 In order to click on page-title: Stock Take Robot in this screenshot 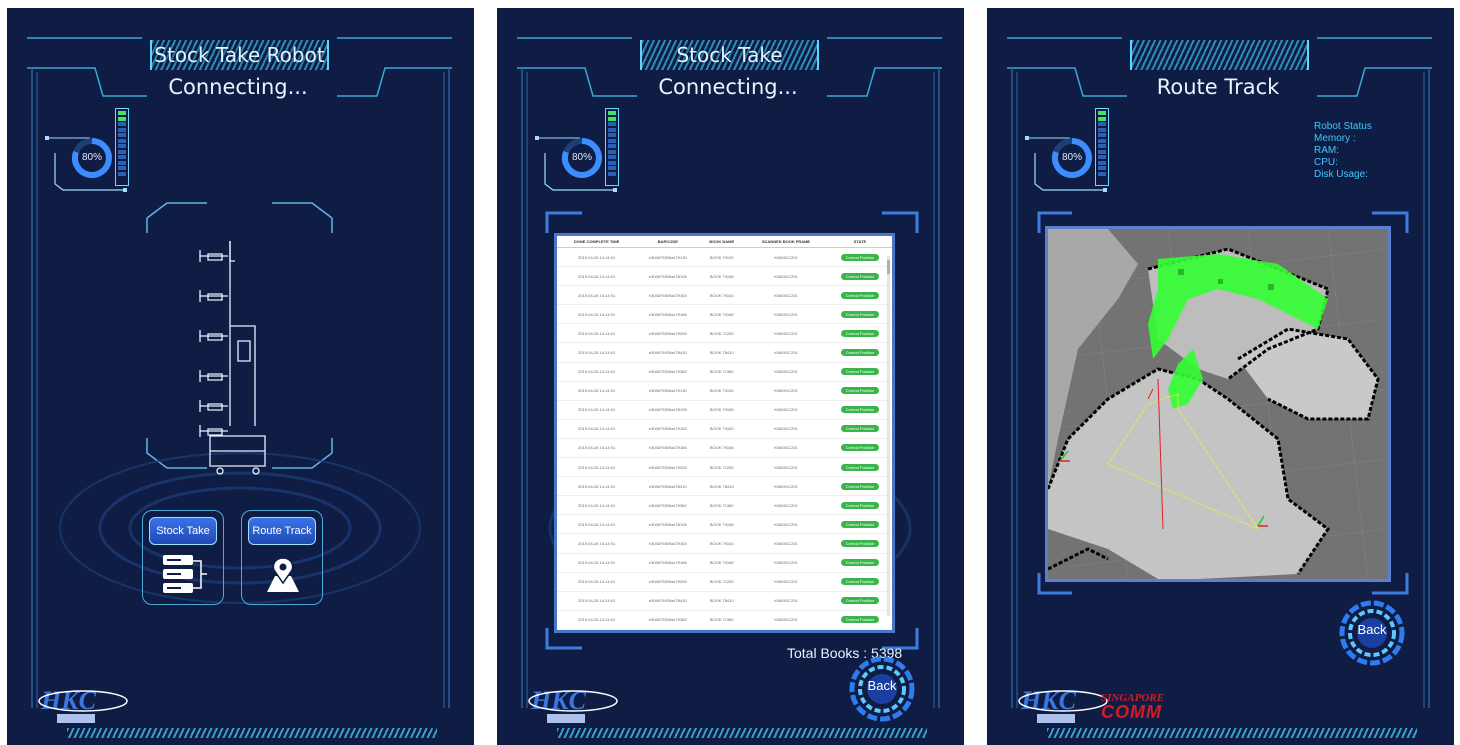, I will do `click(239, 55)`.